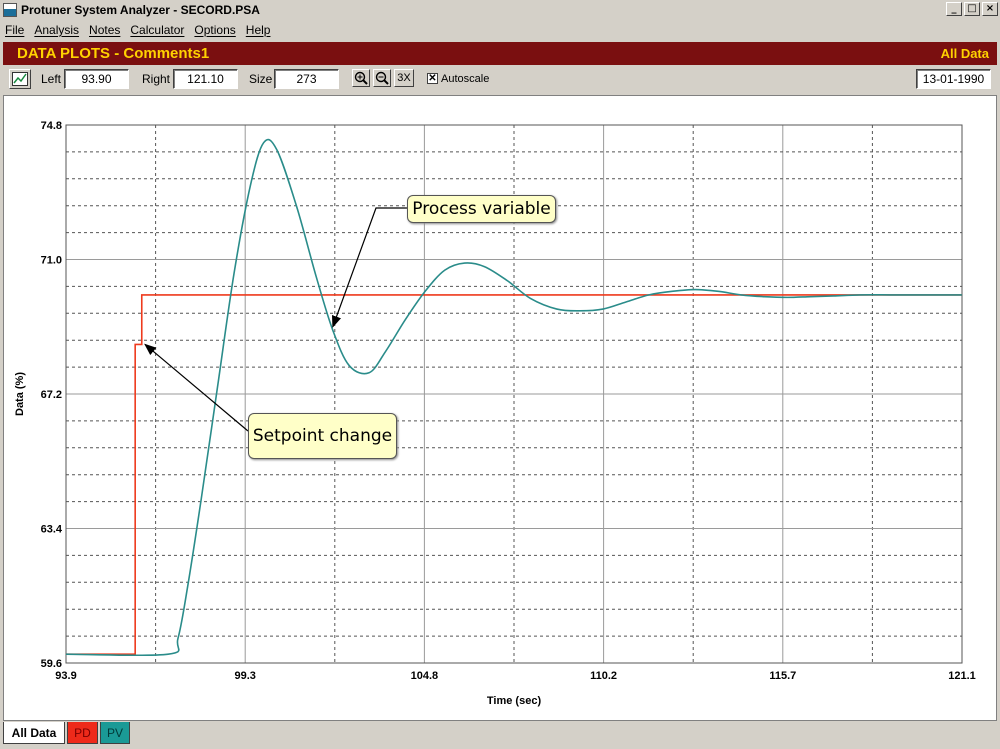 This screenshot has width=1000, height=749. I want to click on app-icon, so click(10, 10).